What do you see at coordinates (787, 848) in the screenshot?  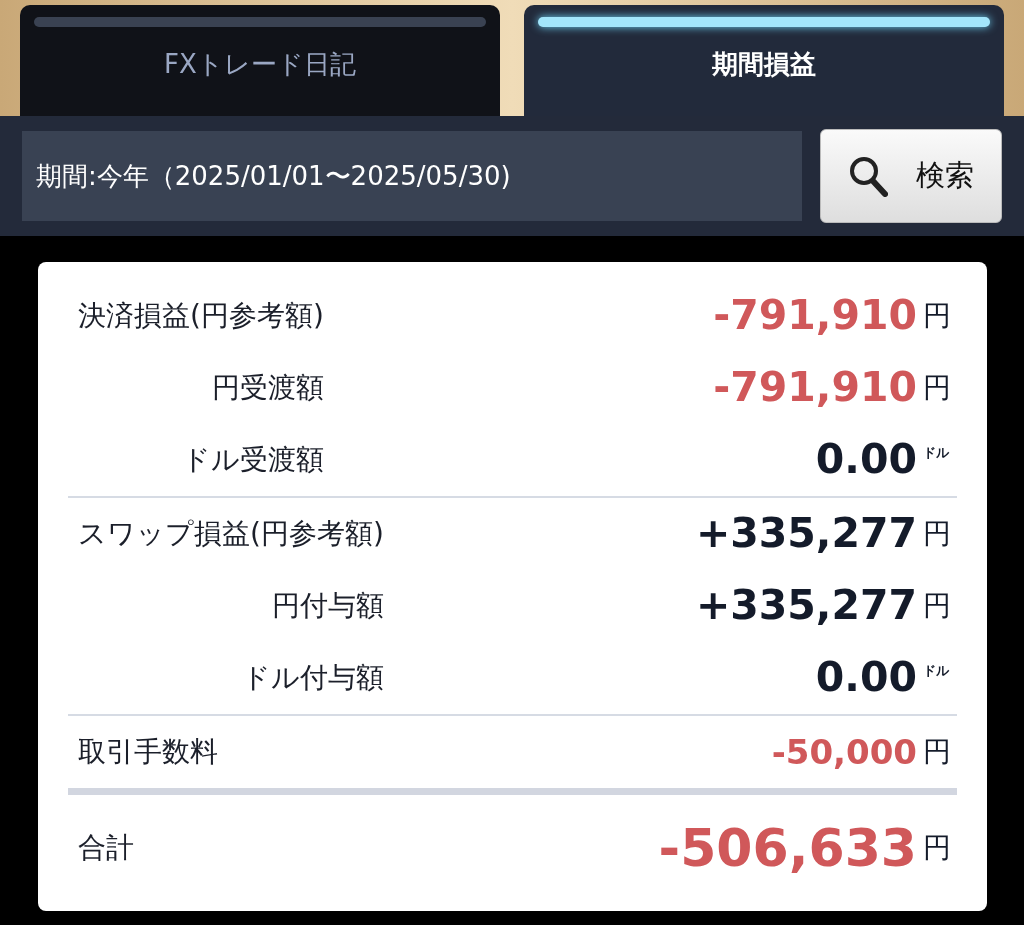 I see `total-amount: -506,633` at bounding box center [787, 848].